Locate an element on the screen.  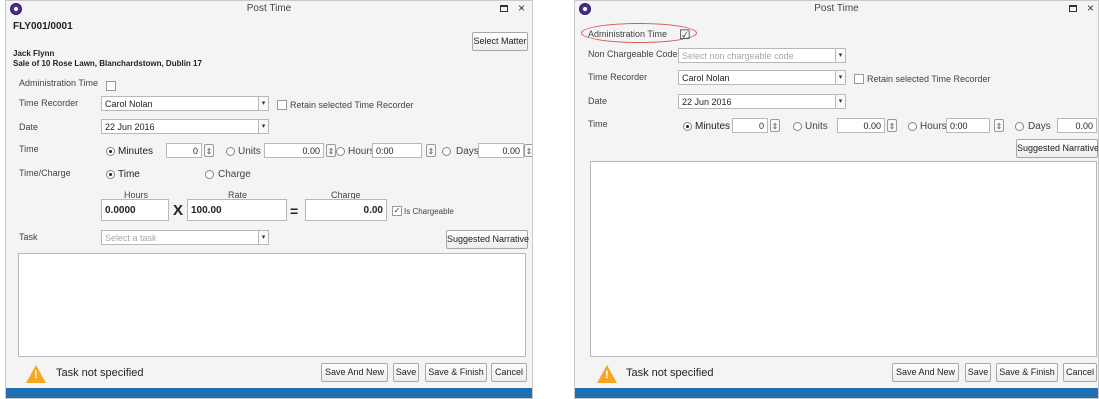
is-chargeable-checkbox: ✓ is located at coordinates (397, 211).